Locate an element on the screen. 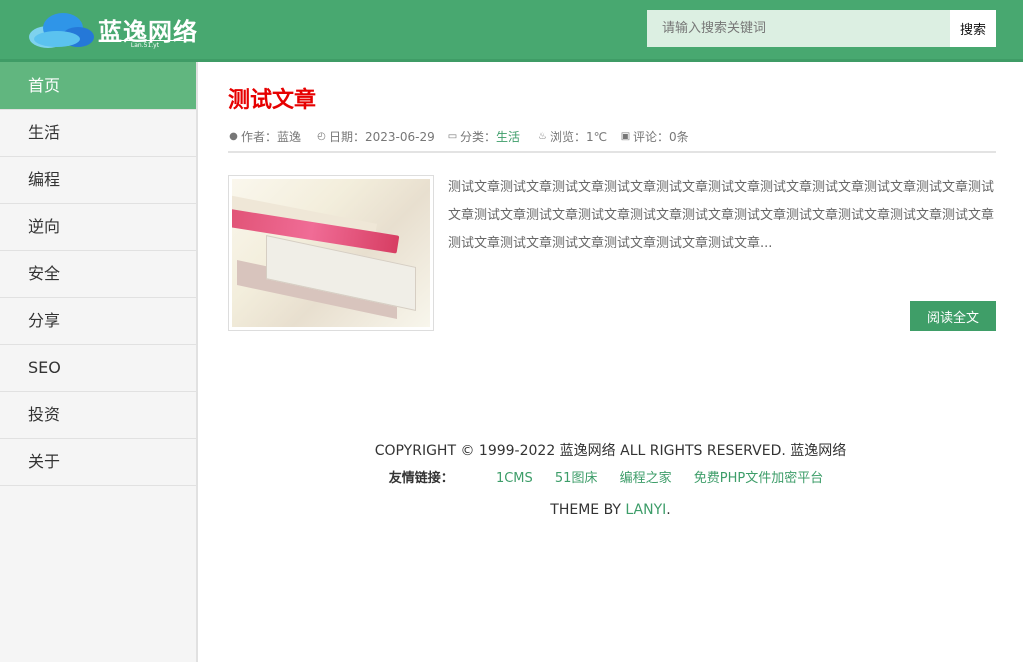 The height and width of the screenshot is (662, 1023). friend-links-label: 友情链接： is located at coordinates (421, 478).